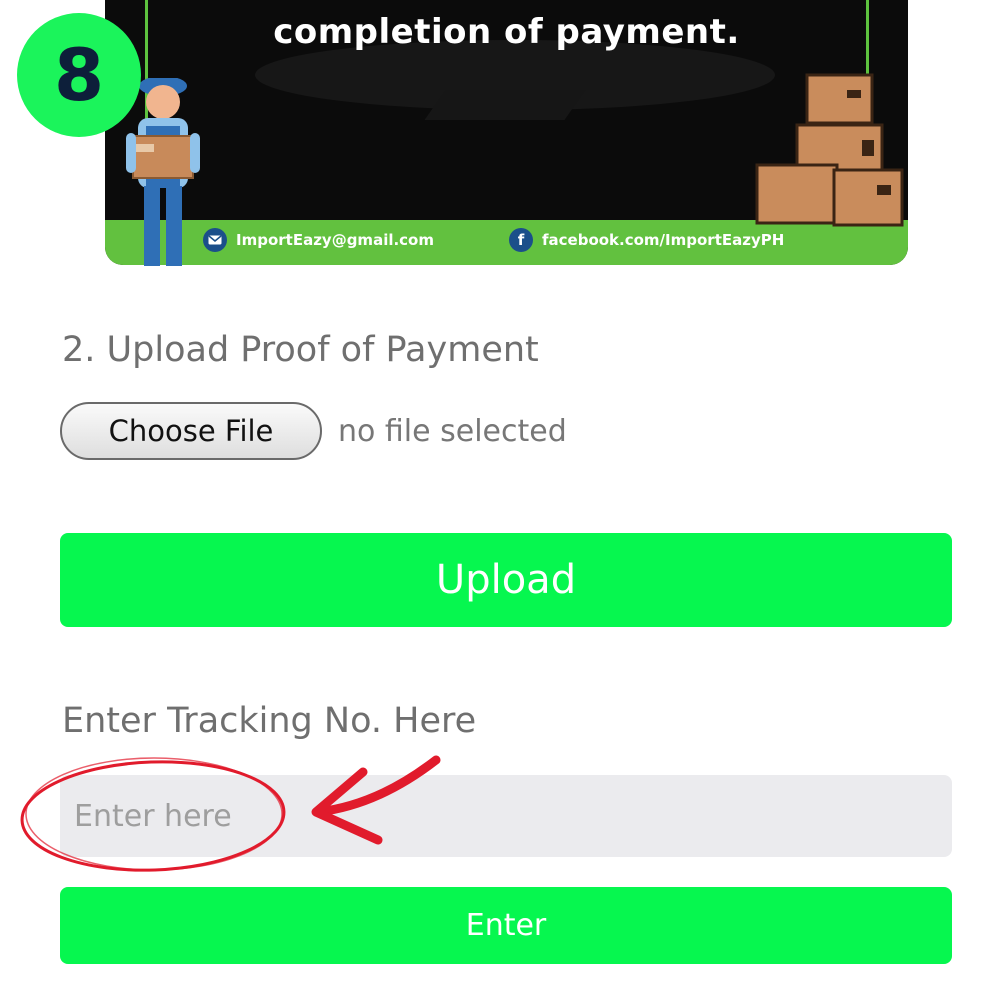  I want to click on facebook-text: facebook.com/ImportEazyPH, so click(663, 240).